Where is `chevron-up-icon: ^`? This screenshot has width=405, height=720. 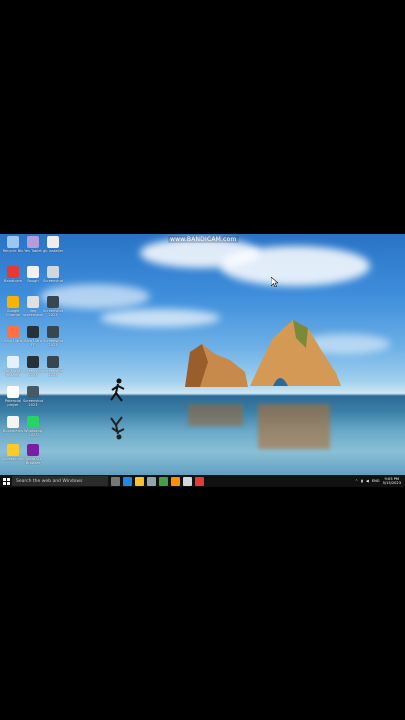
chevron-up-icon: ^ is located at coordinates (356, 481).